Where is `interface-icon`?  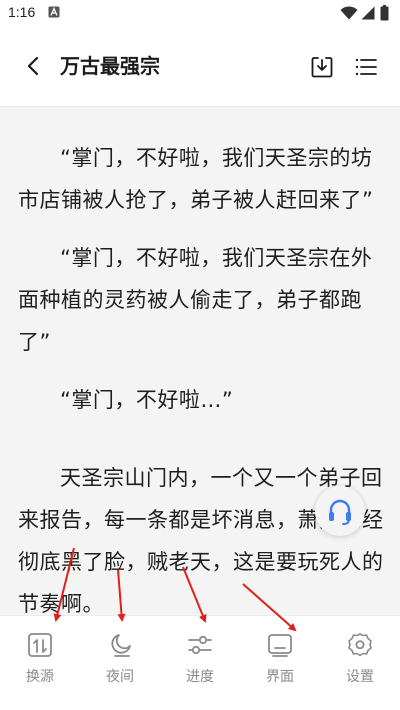 interface-icon is located at coordinates (280, 645).